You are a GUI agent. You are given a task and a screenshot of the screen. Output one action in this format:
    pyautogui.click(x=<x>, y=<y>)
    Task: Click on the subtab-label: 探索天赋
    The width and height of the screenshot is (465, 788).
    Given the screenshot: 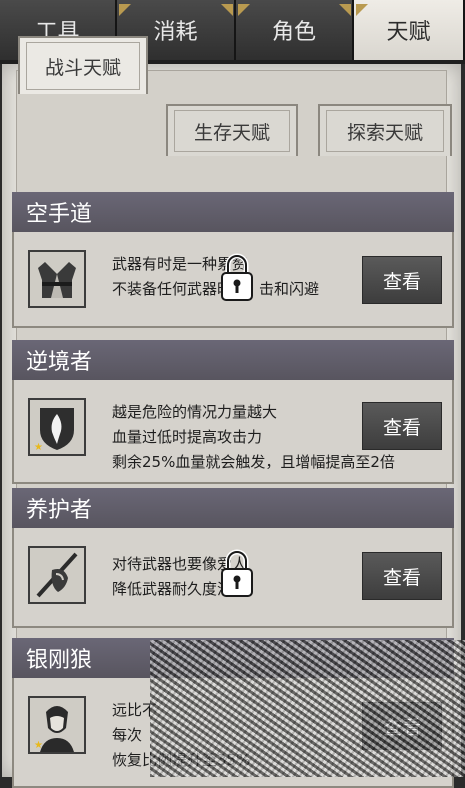 What is the action you would take?
    pyautogui.click(x=384, y=132)
    